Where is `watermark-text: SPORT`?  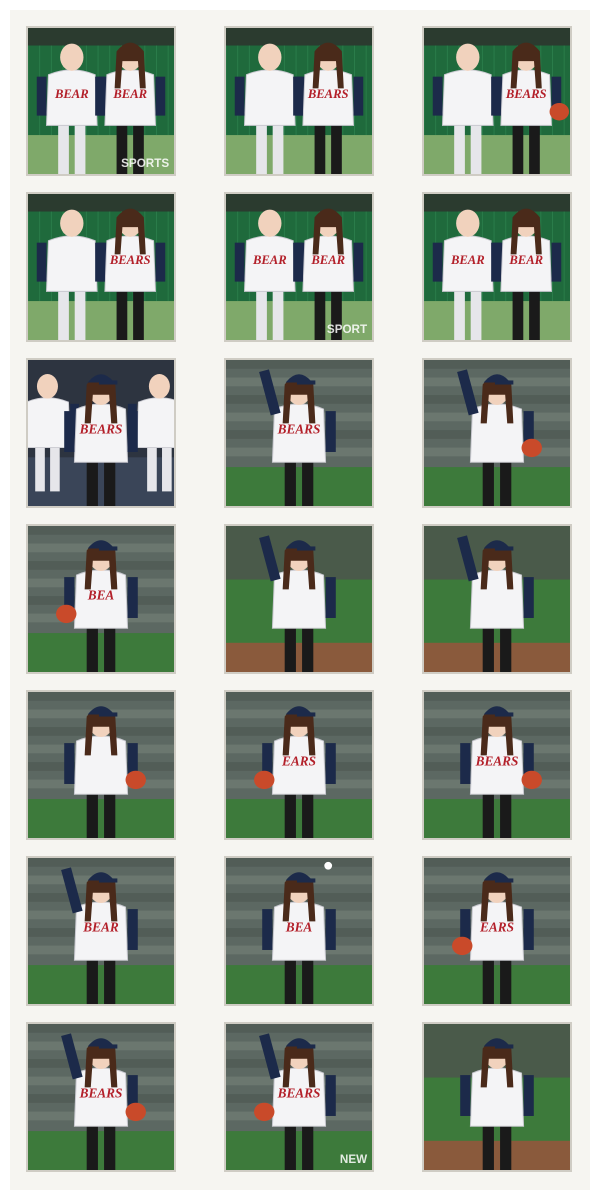 watermark-text: SPORT is located at coordinates (347, 329).